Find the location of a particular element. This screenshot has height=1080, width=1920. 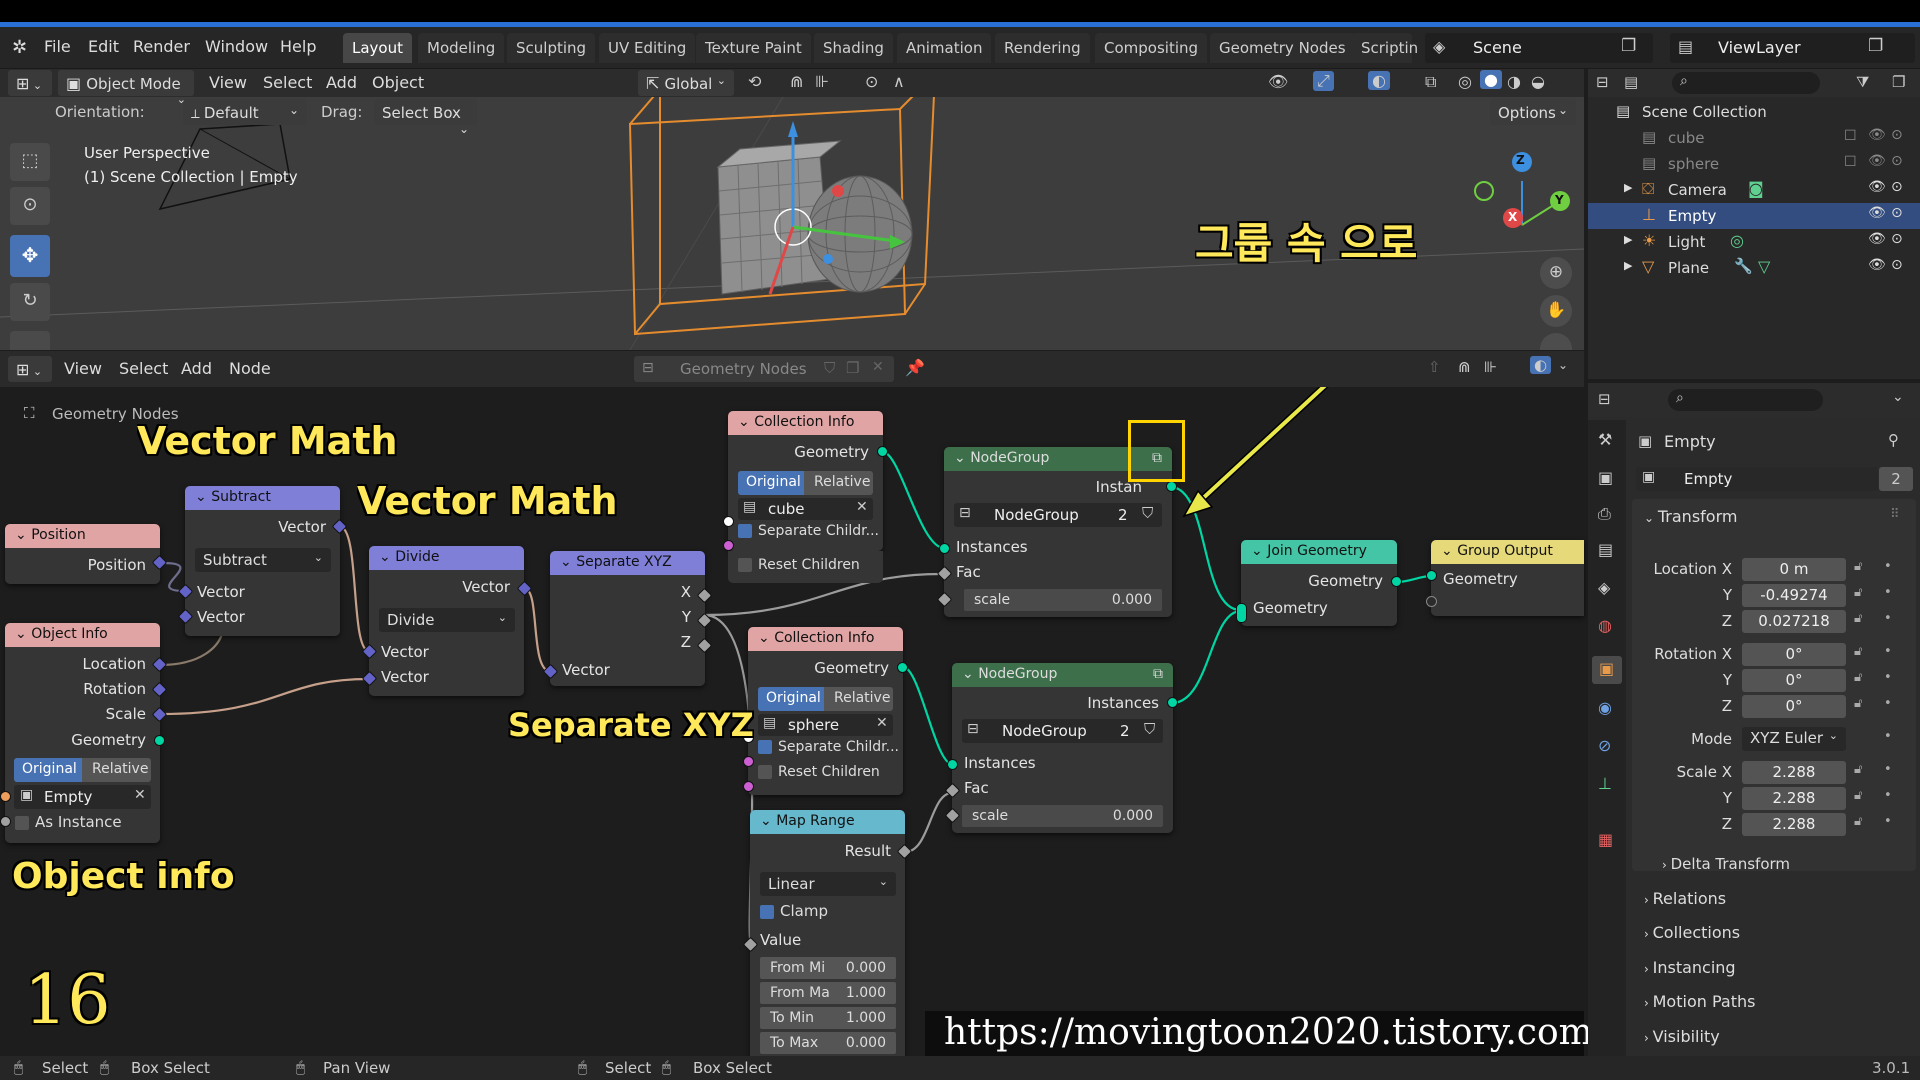

pan-hand-icon: ✋ is located at coordinates (1556, 311).